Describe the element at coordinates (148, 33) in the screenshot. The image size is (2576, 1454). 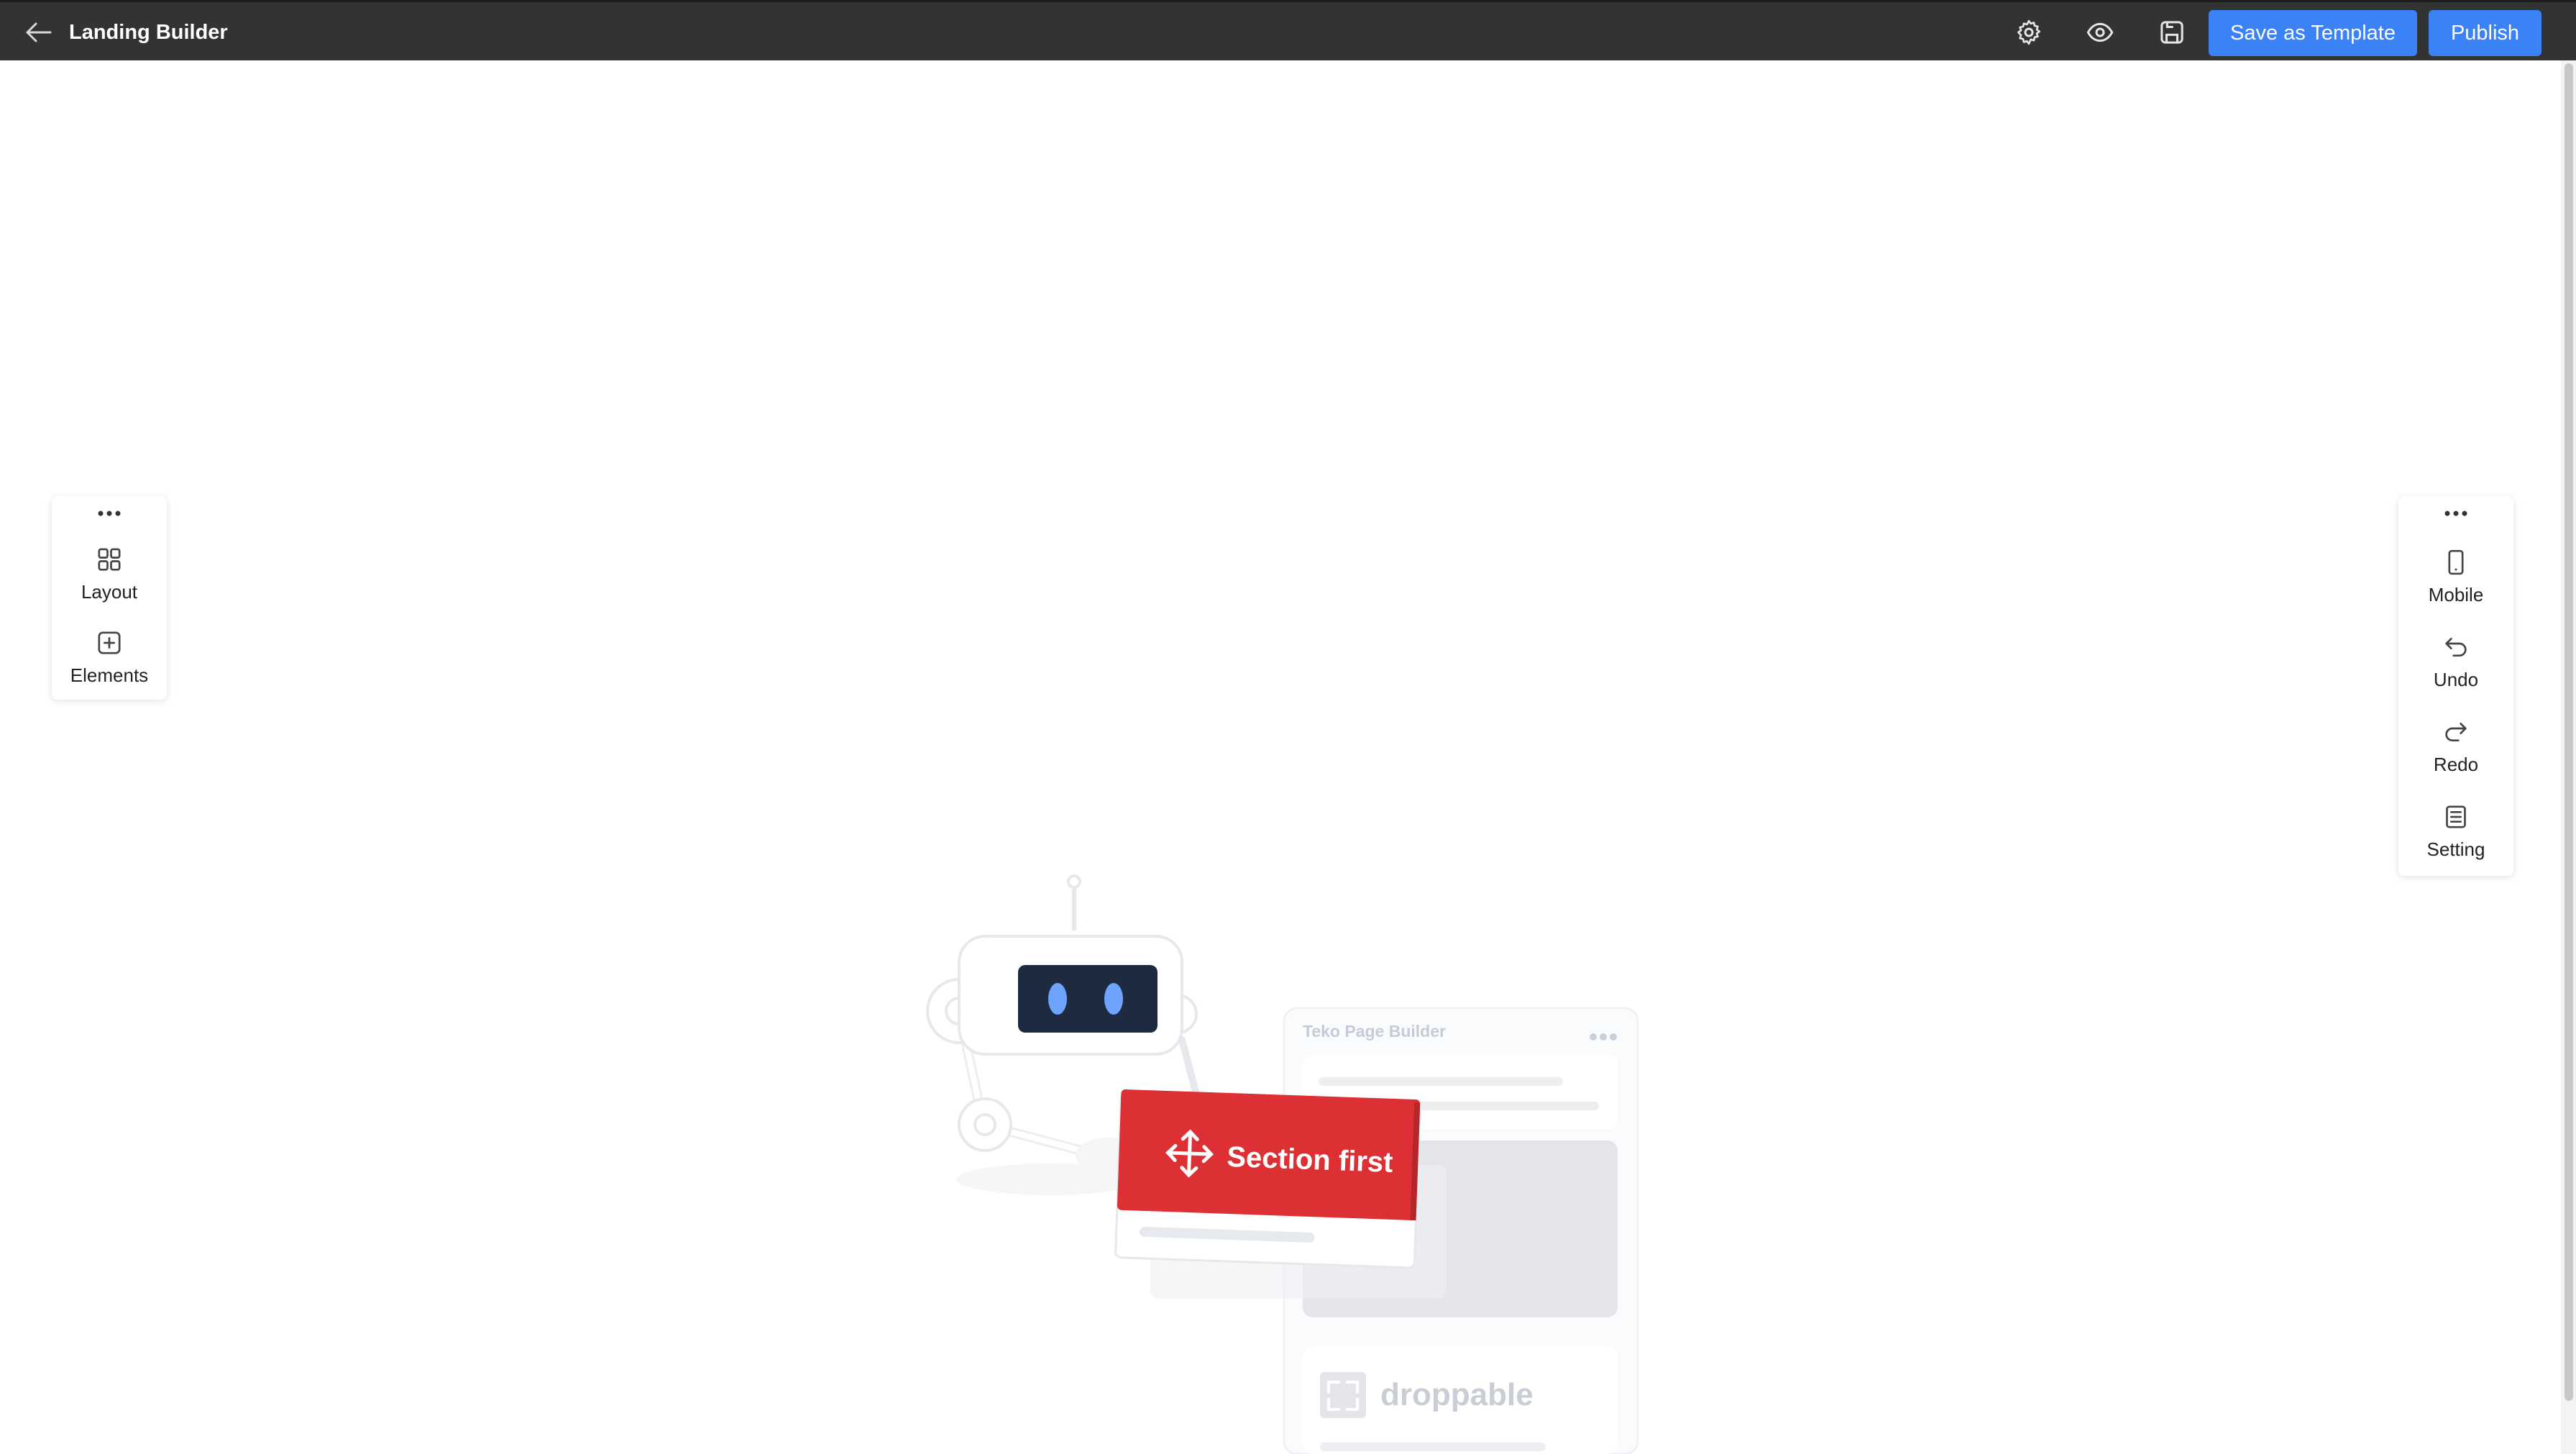
I see `app-title: Landing Builder` at that location.